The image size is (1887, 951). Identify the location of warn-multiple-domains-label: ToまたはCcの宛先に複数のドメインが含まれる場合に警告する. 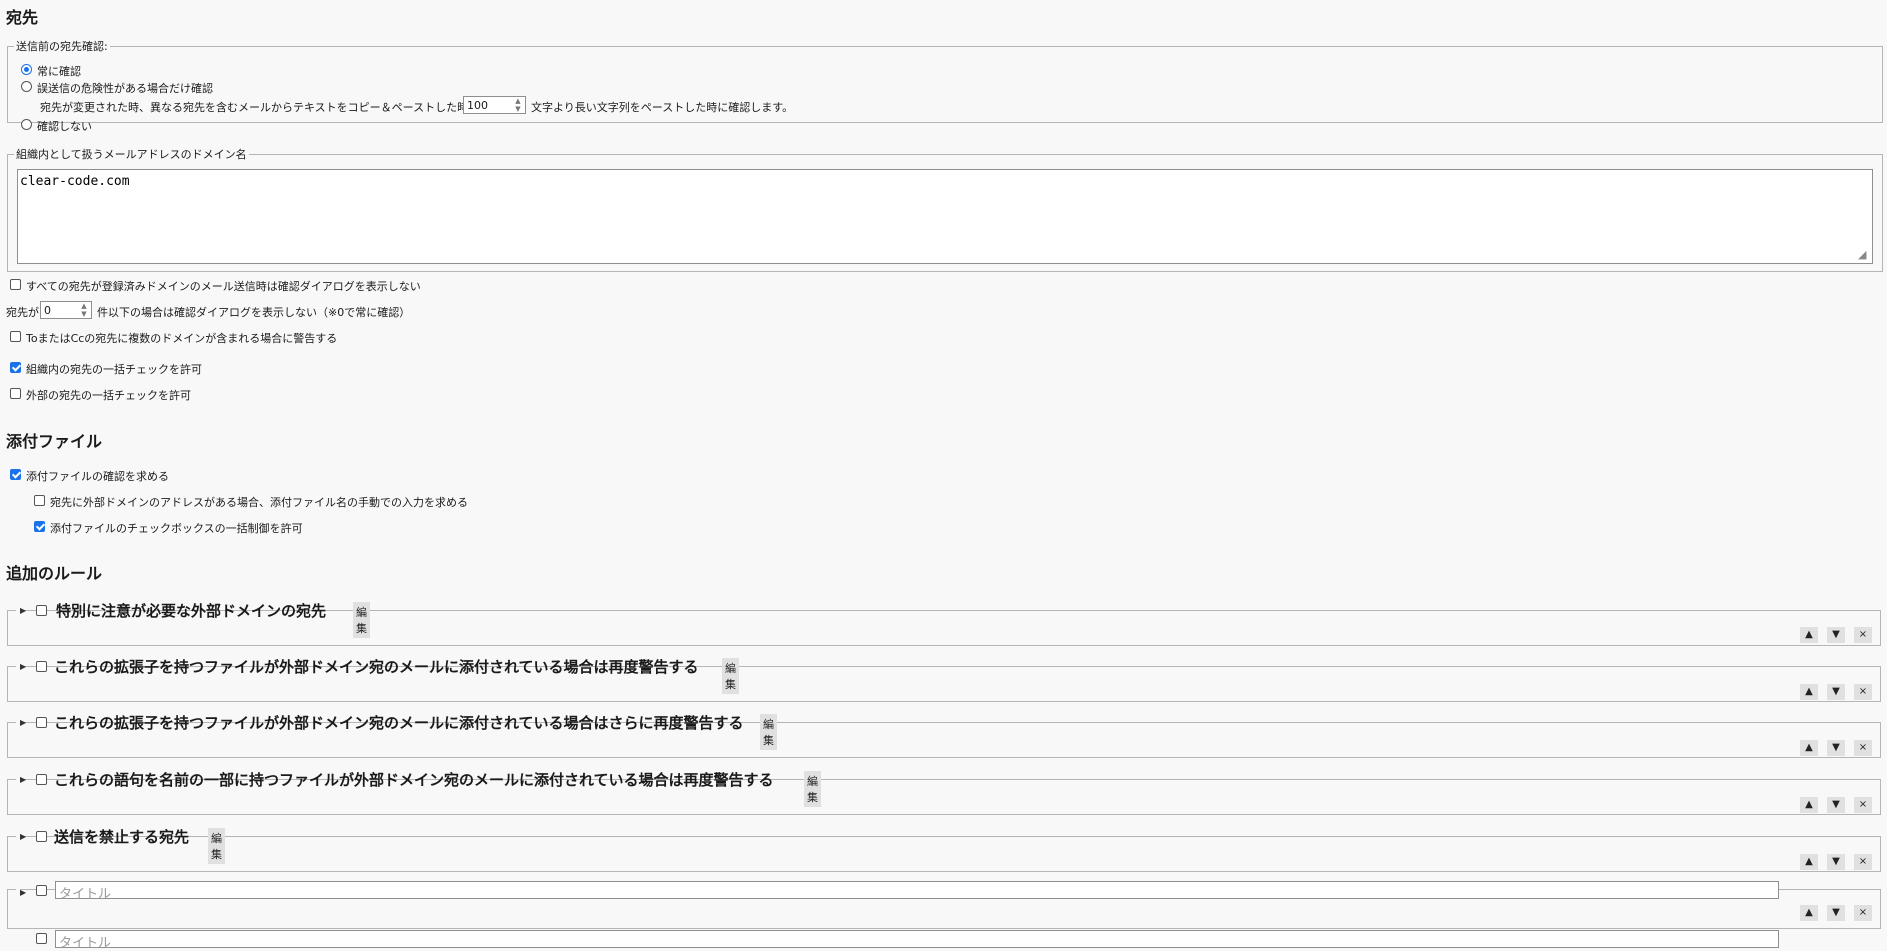
(182, 338).